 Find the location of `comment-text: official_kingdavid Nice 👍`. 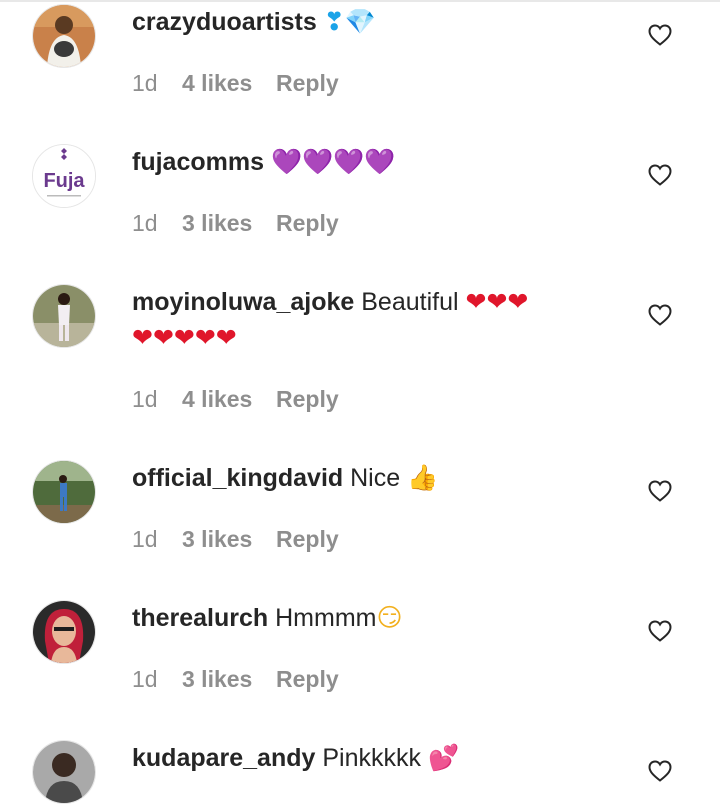

comment-text: official_kingdavid Nice 👍 is located at coordinates (372, 478).